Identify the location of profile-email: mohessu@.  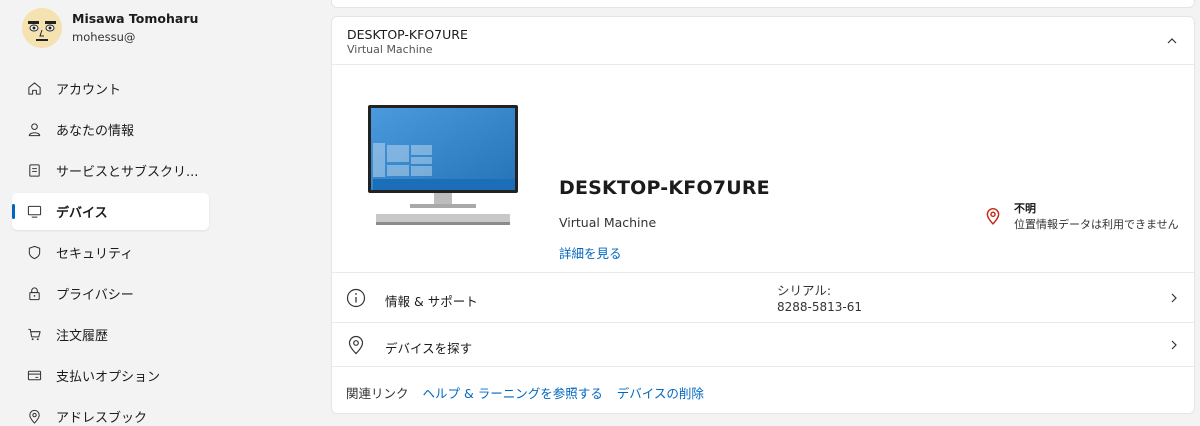
(104, 37).